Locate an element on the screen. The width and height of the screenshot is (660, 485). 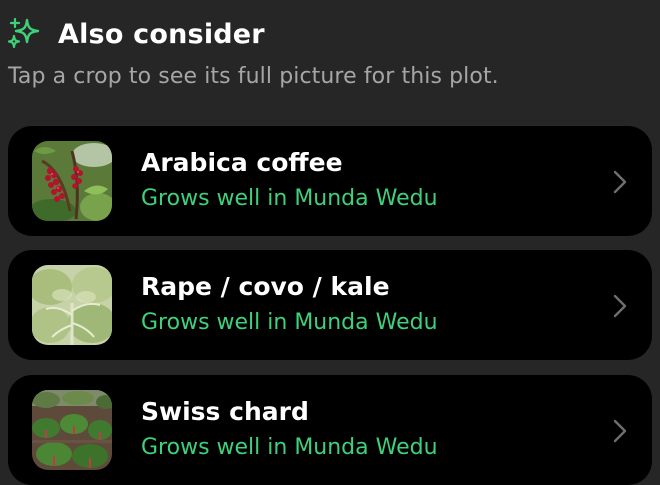
swiss-chard-field-photo is located at coordinates (72, 430).